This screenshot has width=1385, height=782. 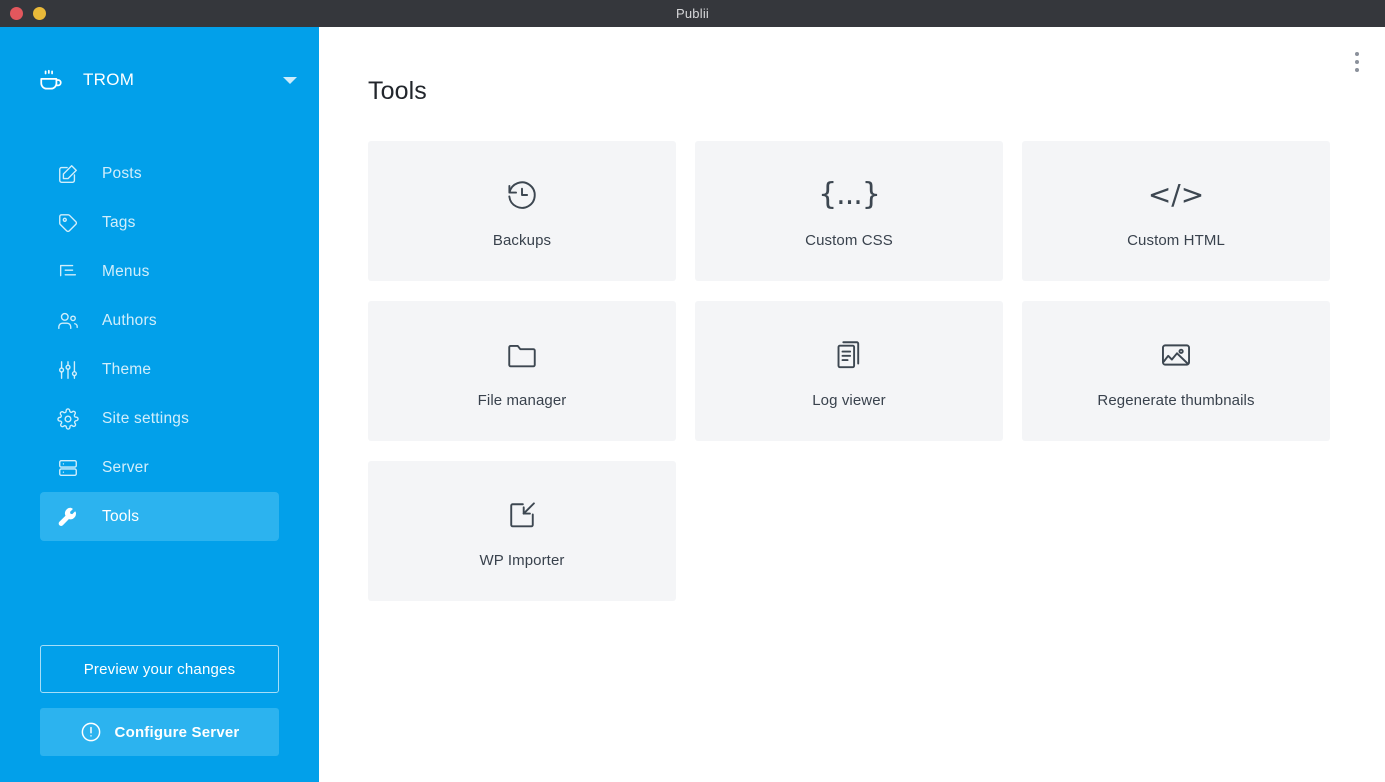 I want to click on curly-braces-icon: {...}, so click(x=849, y=195).